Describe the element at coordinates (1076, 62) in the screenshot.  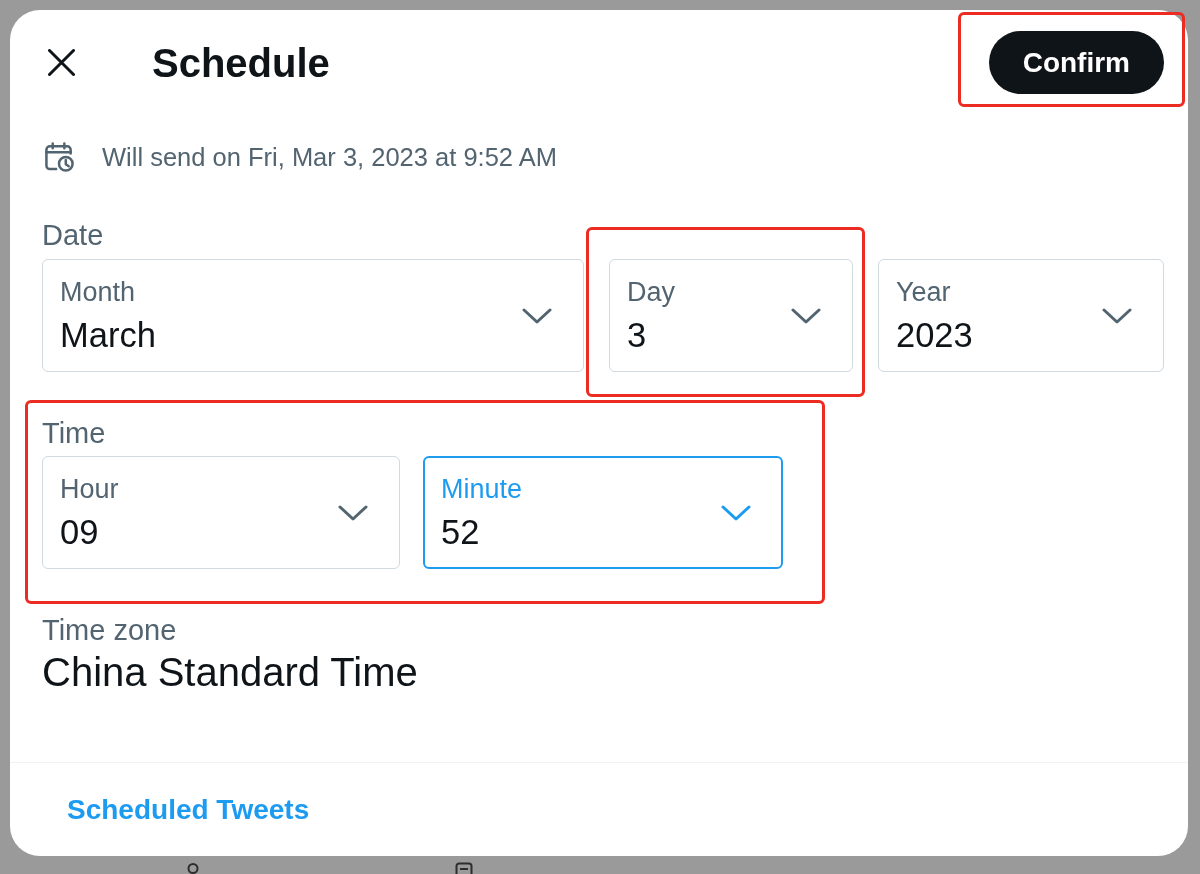
I see `confirm-button: Confirm` at that location.